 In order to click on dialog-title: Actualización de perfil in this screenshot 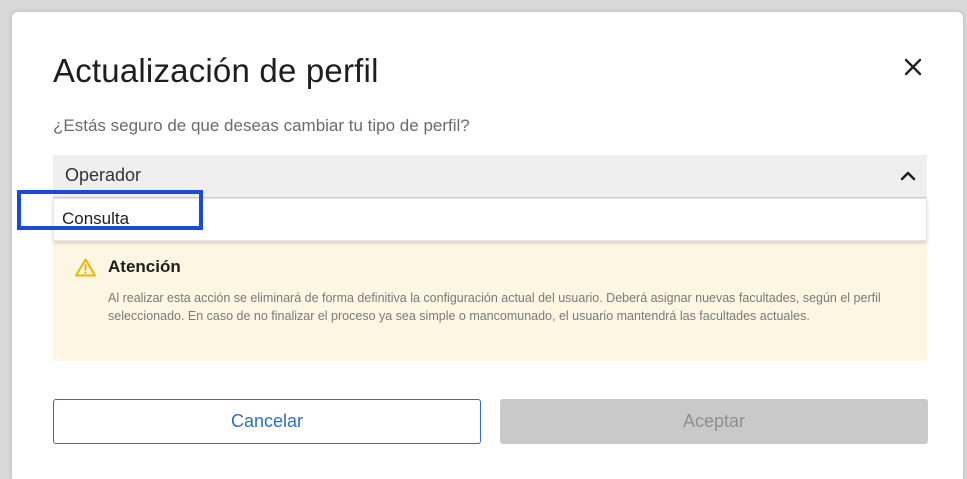, I will do `click(216, 70)`.